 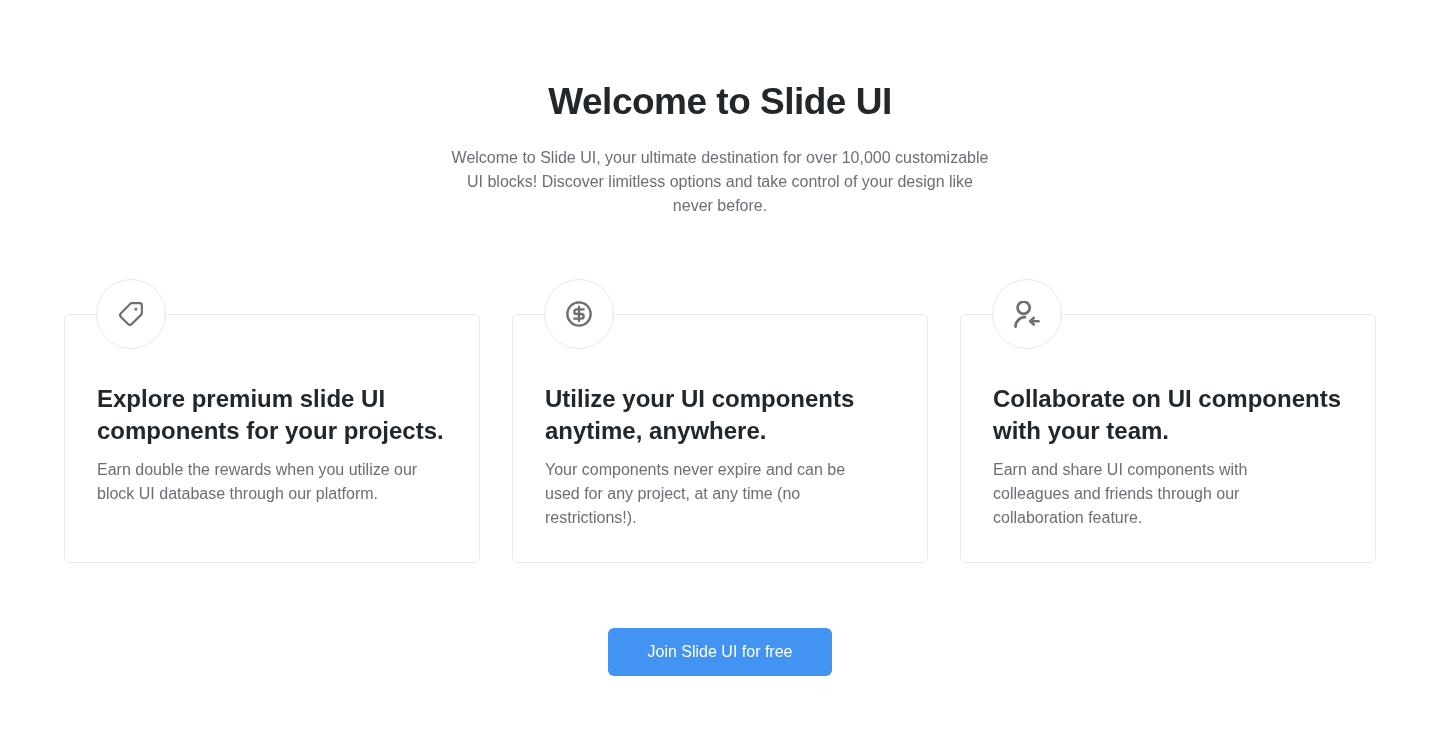 I want to click on dollar-coin-icon, so click(x=579, y=314).